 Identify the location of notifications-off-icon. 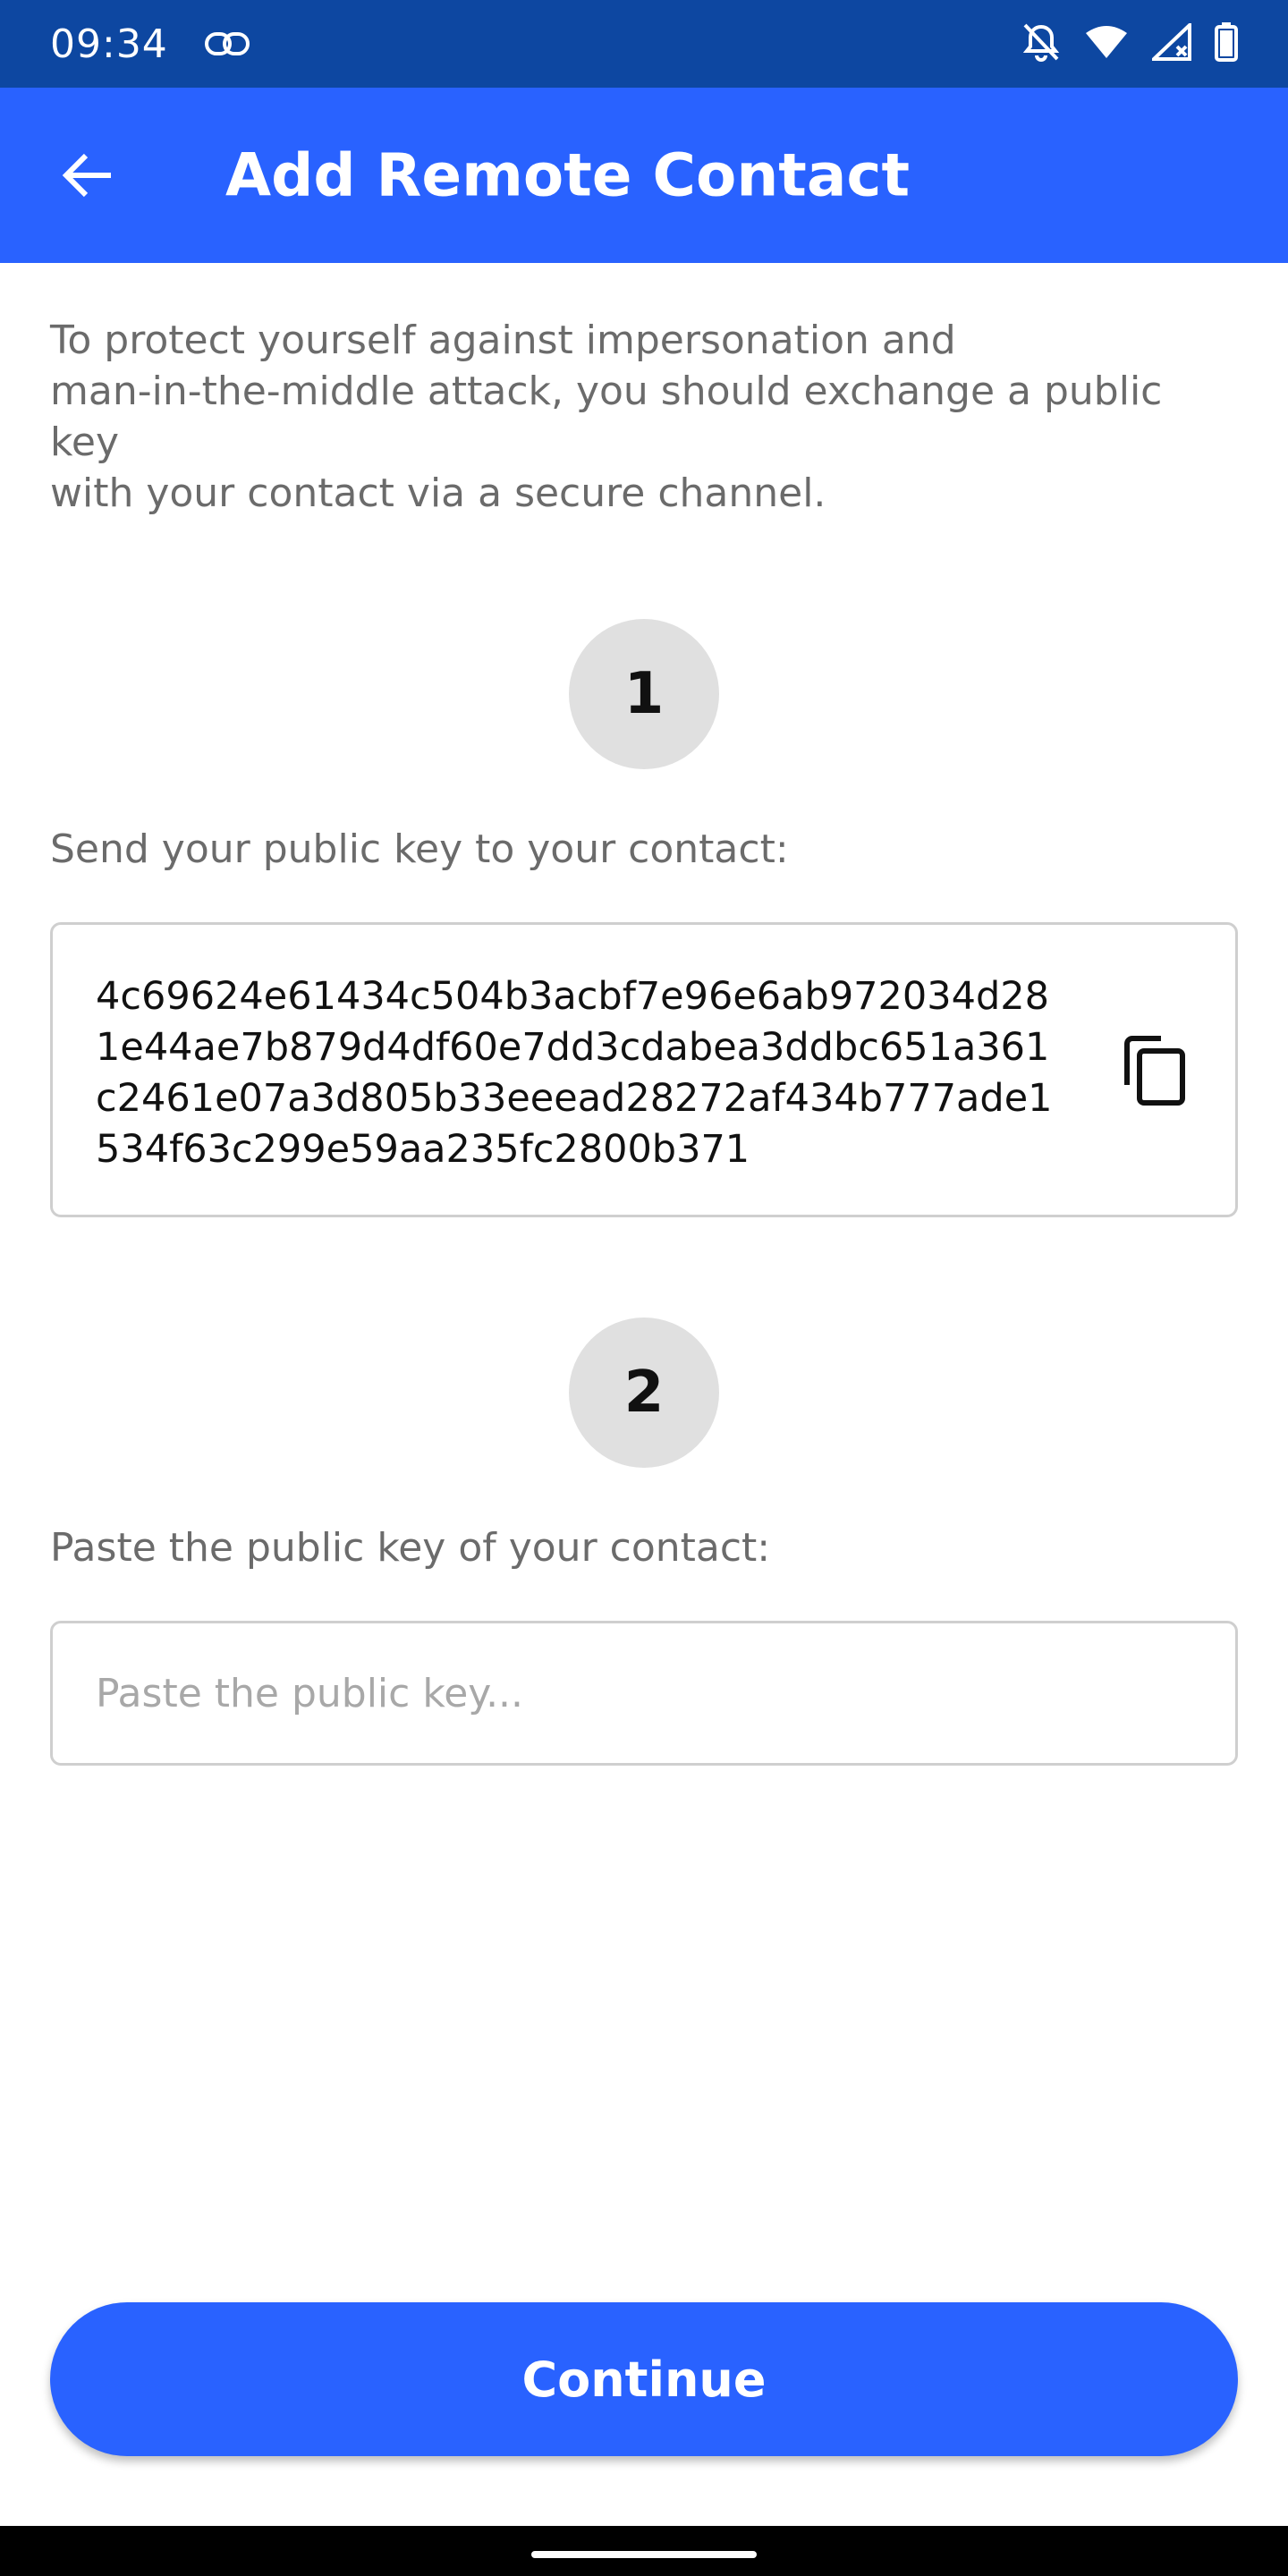
(1041, 44).